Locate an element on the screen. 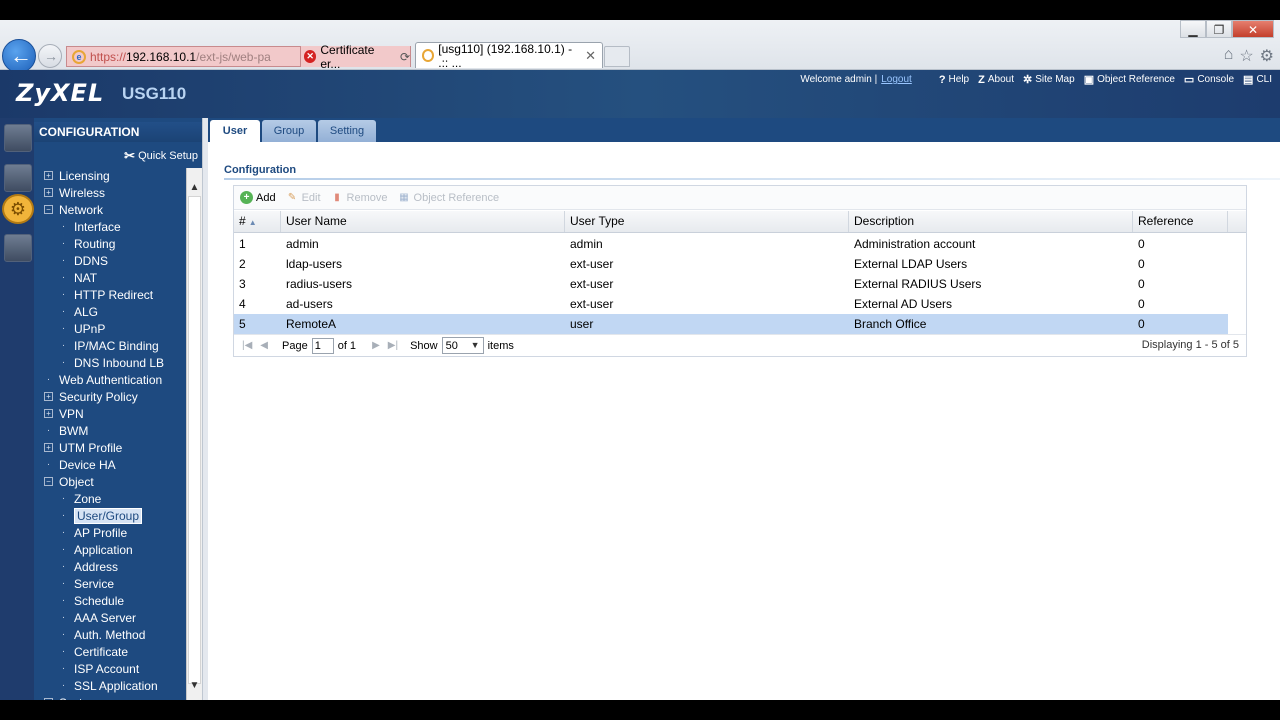  sidebar-item: · Application is located at coordinates (96, 549).